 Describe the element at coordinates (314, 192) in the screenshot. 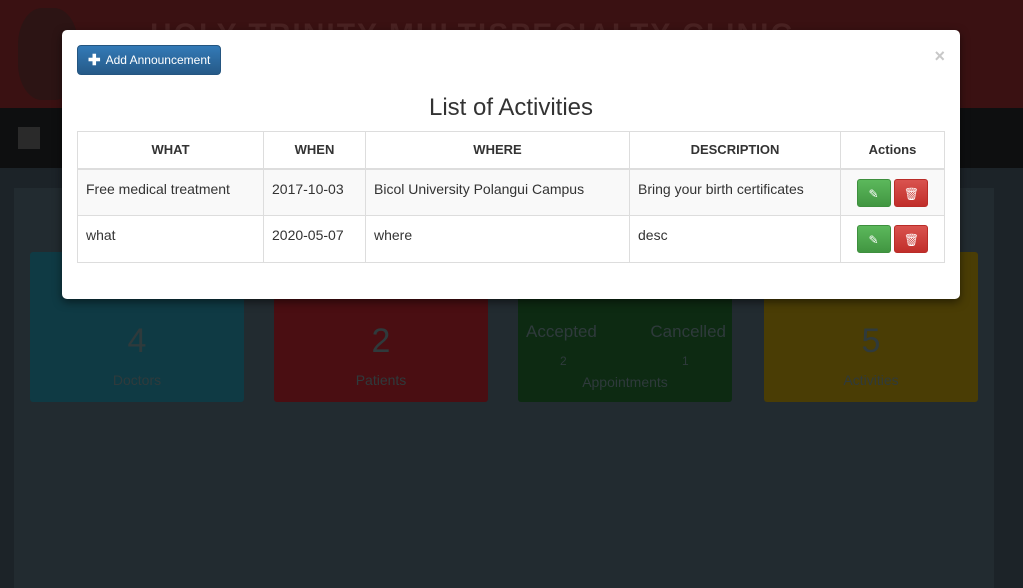

I see `cell-when: 2017-10-03` at that location.